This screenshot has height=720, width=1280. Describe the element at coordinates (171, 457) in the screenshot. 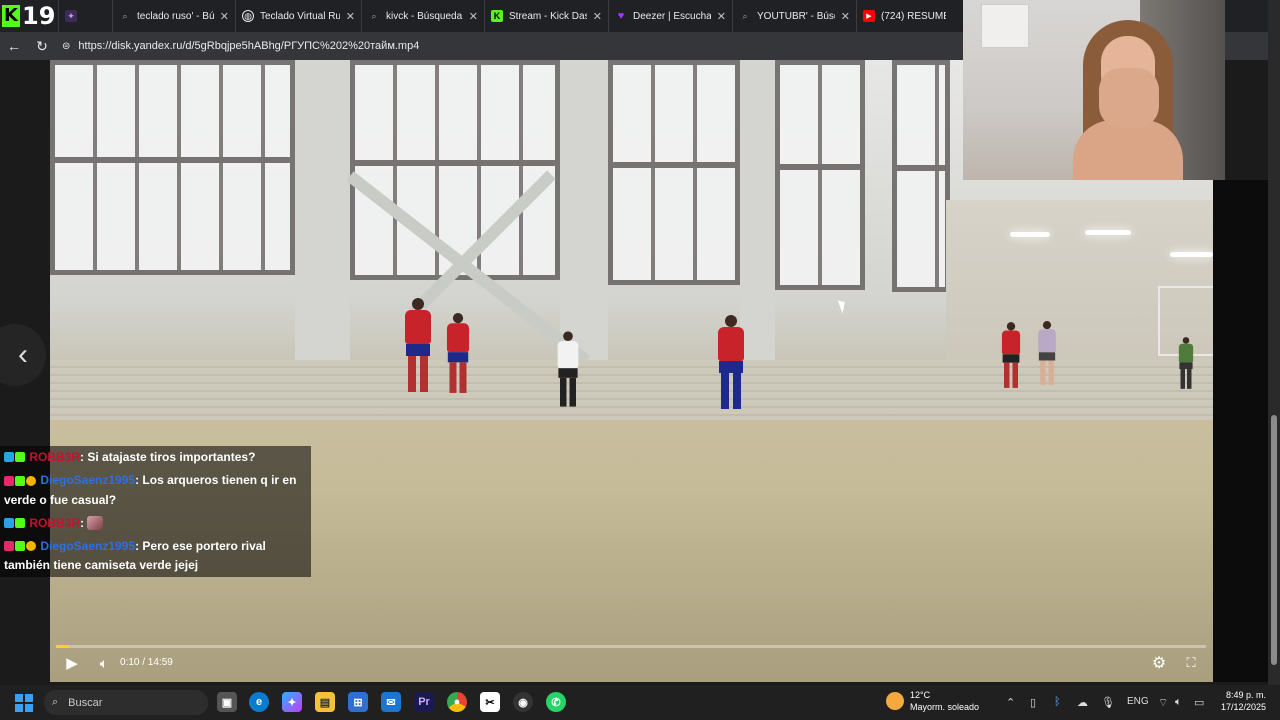

I see `chat-text: Si atajaste tiros importantes?` at that location.